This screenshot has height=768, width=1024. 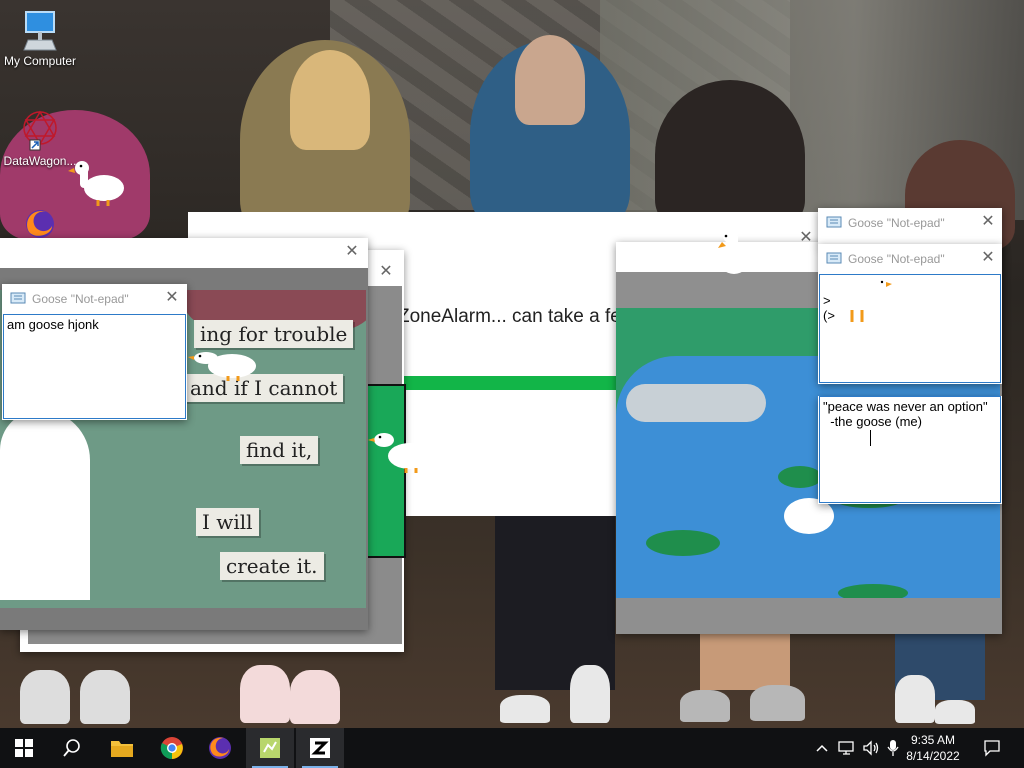 I want to click on clock-time: 9:35 AM, so click(x=933, y=740).